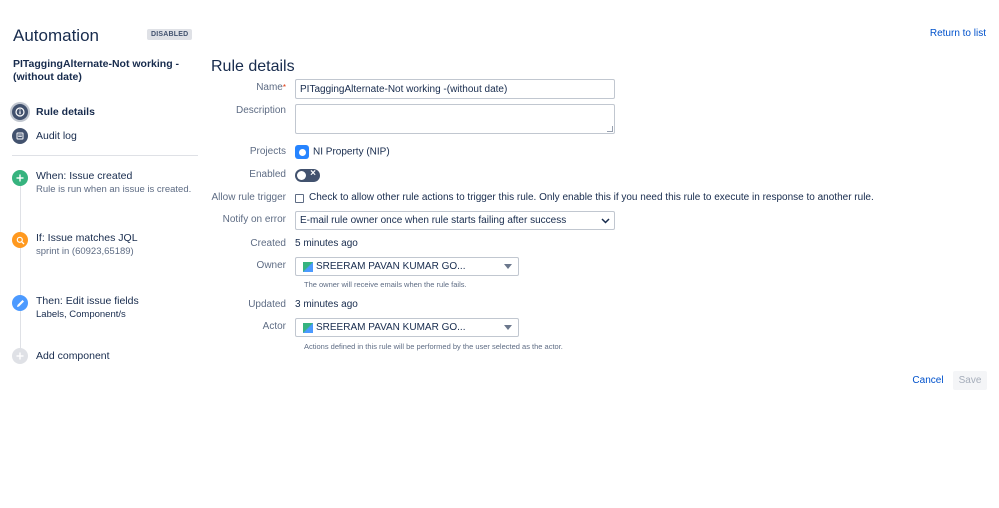 This screenshot has height=508, width=999. I want to click on allow-trigger-checkbox, so click(299, 198).